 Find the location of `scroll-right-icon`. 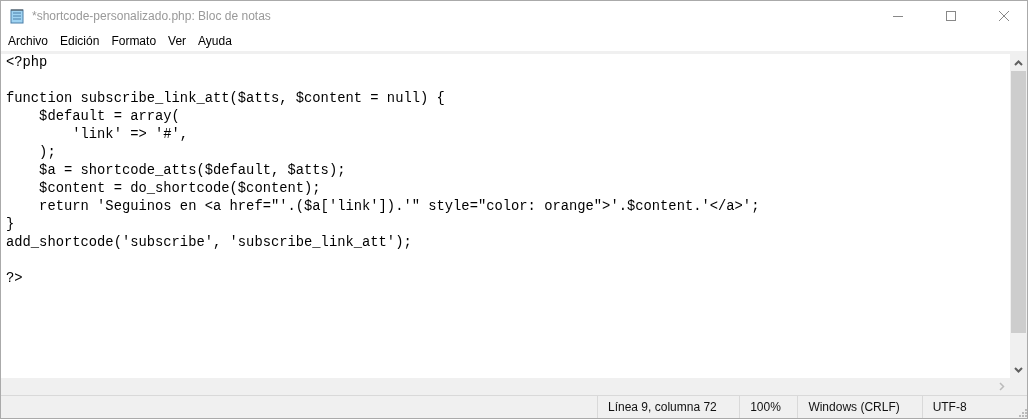

scroll-right-icon is located at coordinates (1001, 386).